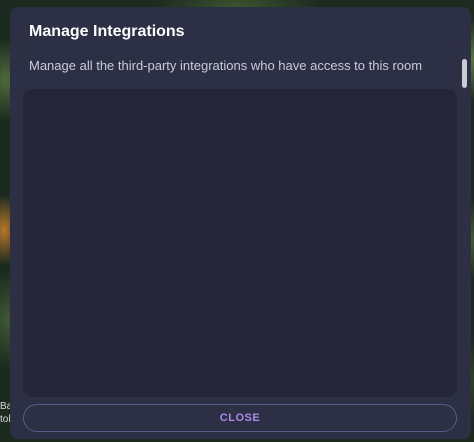  I want to click on close-button: CLOSE, so click(240, 418).